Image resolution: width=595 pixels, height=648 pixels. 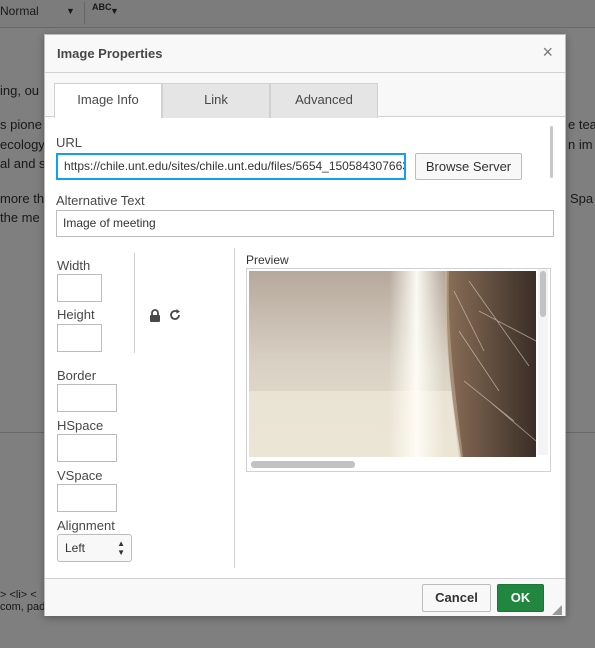 What do you see at coordinates (392, 364) in the screenshot?
I see `preview-image` at bounding box center [392, 364].